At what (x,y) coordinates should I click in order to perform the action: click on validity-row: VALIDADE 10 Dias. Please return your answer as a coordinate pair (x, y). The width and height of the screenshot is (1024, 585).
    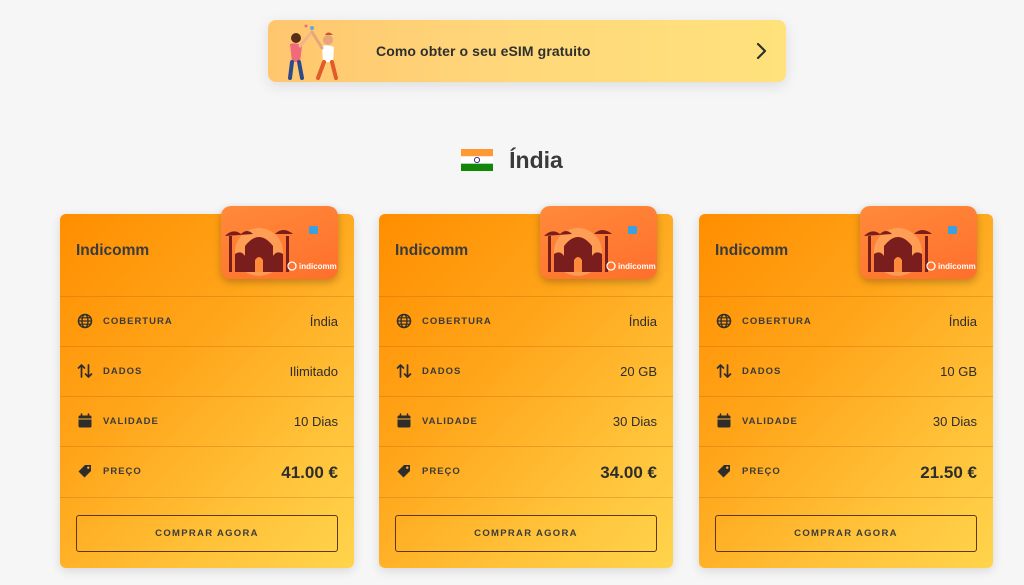
    Looking at the image, I should click on (207, 421).